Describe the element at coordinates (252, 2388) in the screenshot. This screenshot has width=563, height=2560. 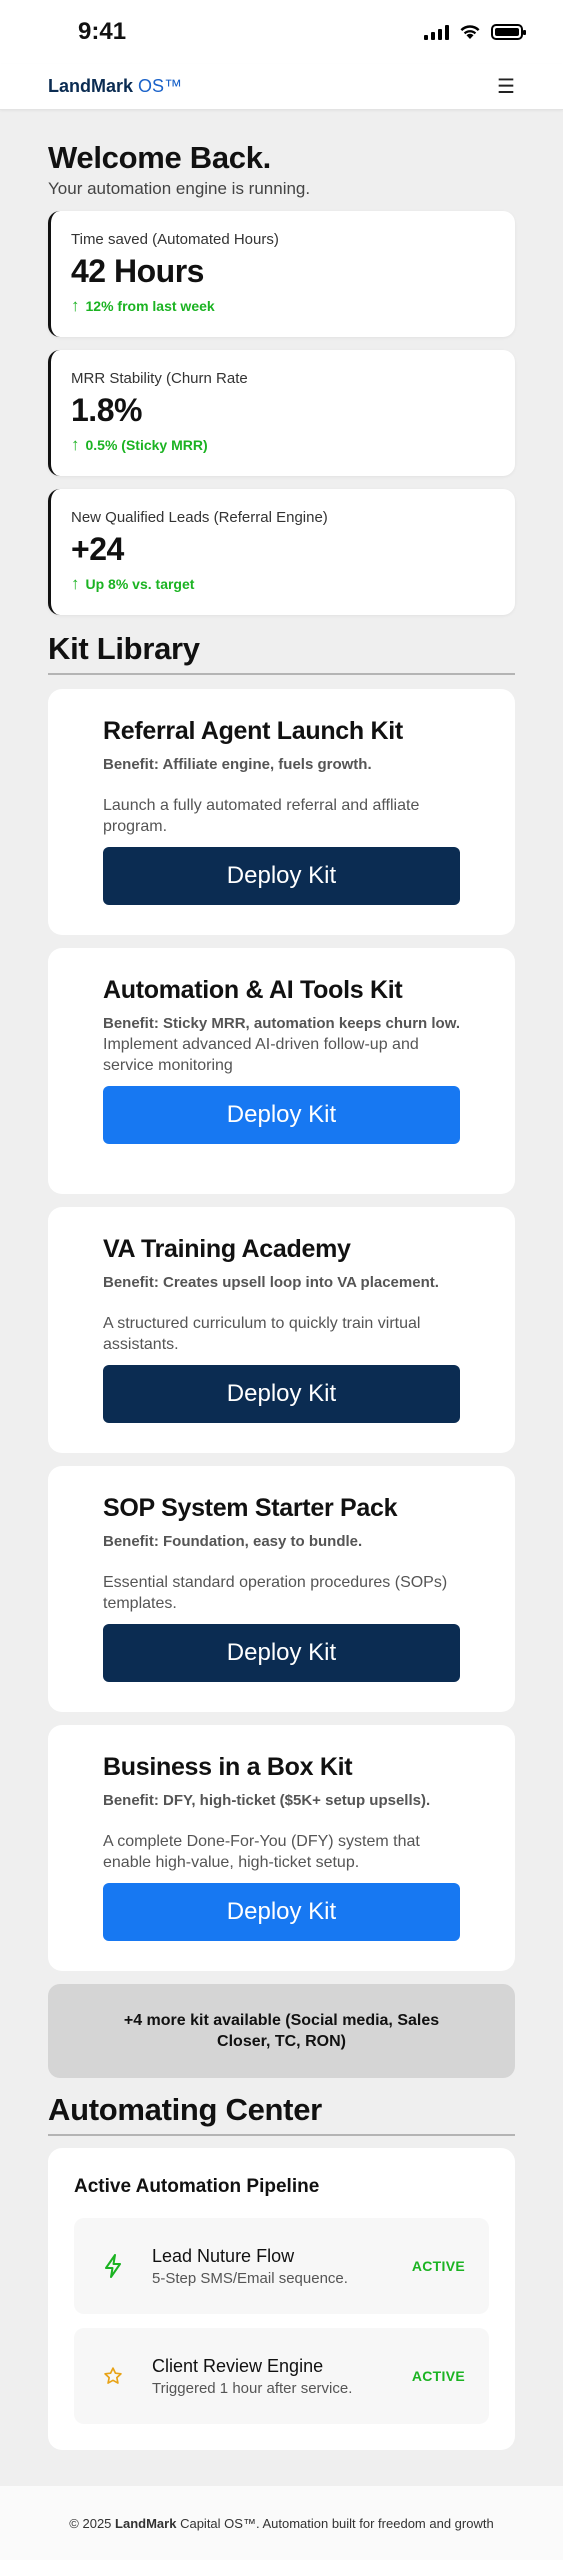
I see `pipeline-item-description: Triggered 1 hour after service.` at that location.